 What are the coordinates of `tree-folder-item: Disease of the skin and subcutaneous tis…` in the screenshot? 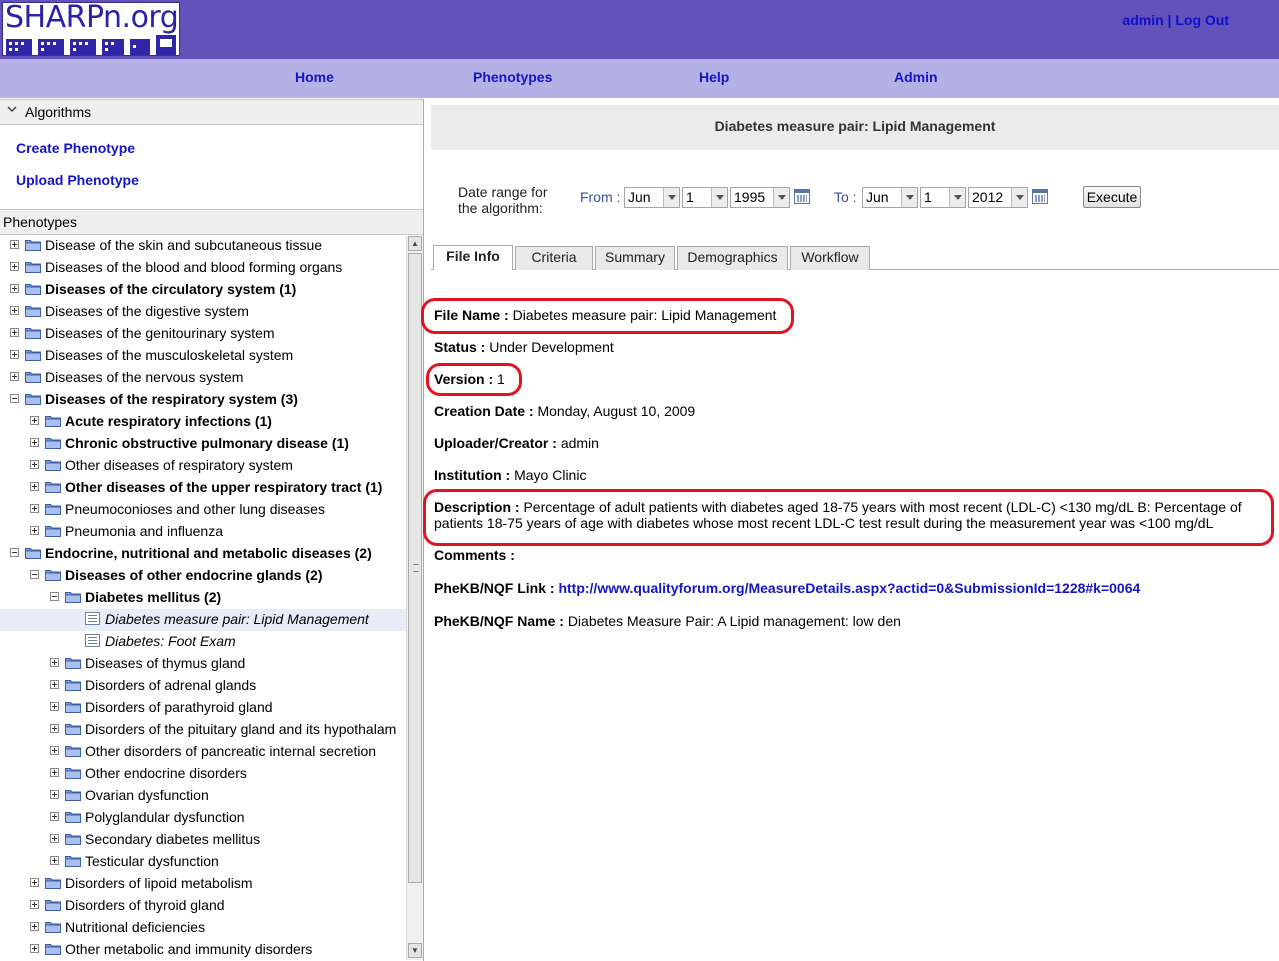 It's located at (203, 246).